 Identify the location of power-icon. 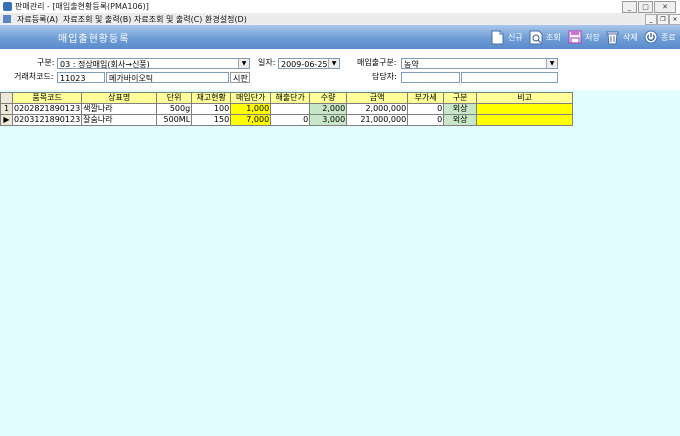
(650, 37).